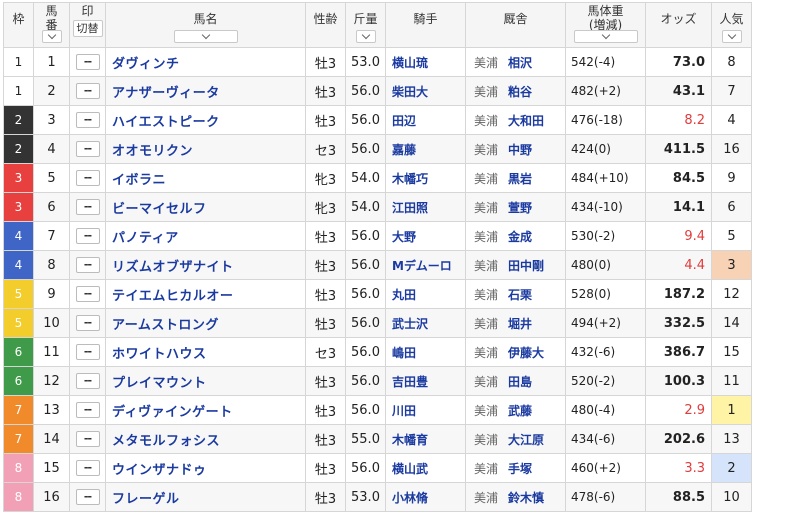 The width and height of the screenshot is (789, 518). Describe the element at coordinates (365, 178) in the screenshot. I see `carried-weight: 54.0` at that location.